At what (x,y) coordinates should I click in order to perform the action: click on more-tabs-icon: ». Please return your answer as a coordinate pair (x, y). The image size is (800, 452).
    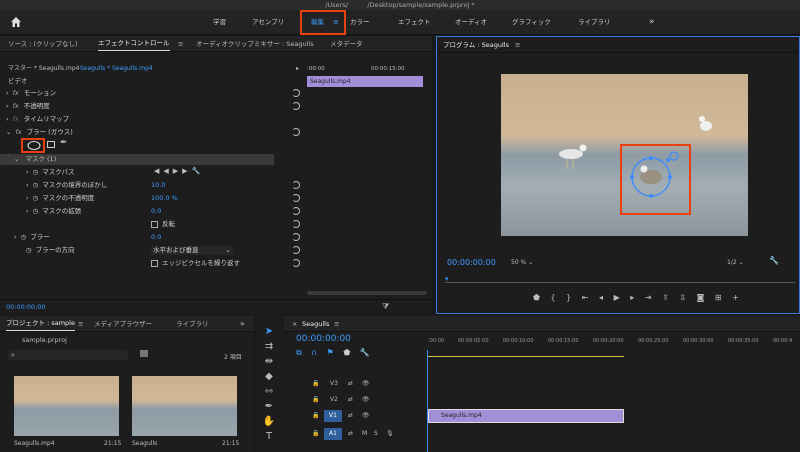
    Looking at the image, I should click on (242, 324).